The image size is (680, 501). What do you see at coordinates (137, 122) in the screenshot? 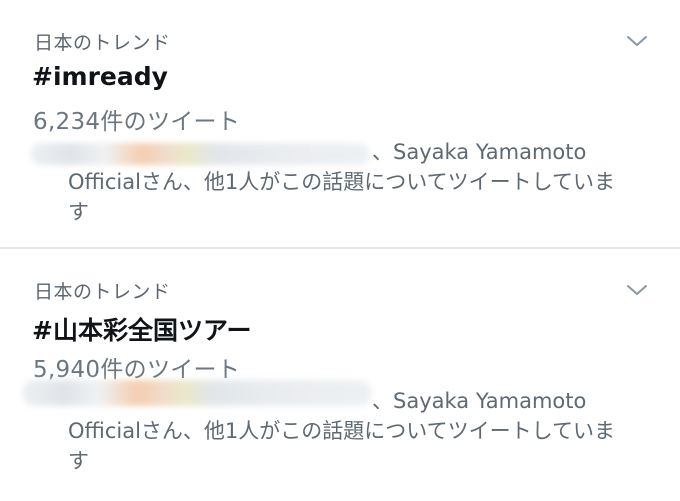
I see `tweet-count: 6,234件のツイート` at bounding box center [137, 122].